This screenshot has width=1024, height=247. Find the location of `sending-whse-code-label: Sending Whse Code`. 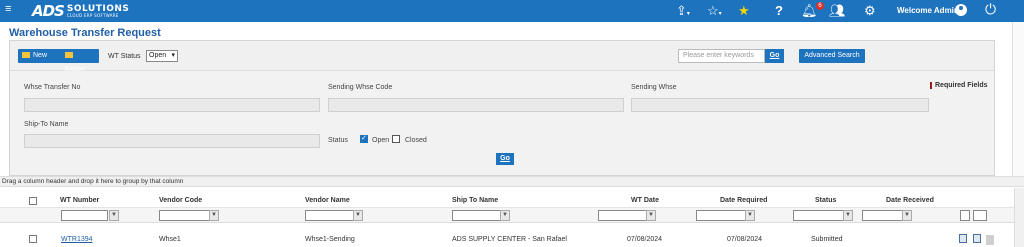

sending-whse-code-label: Sending Whse Code is located at coordinates (360, 87).